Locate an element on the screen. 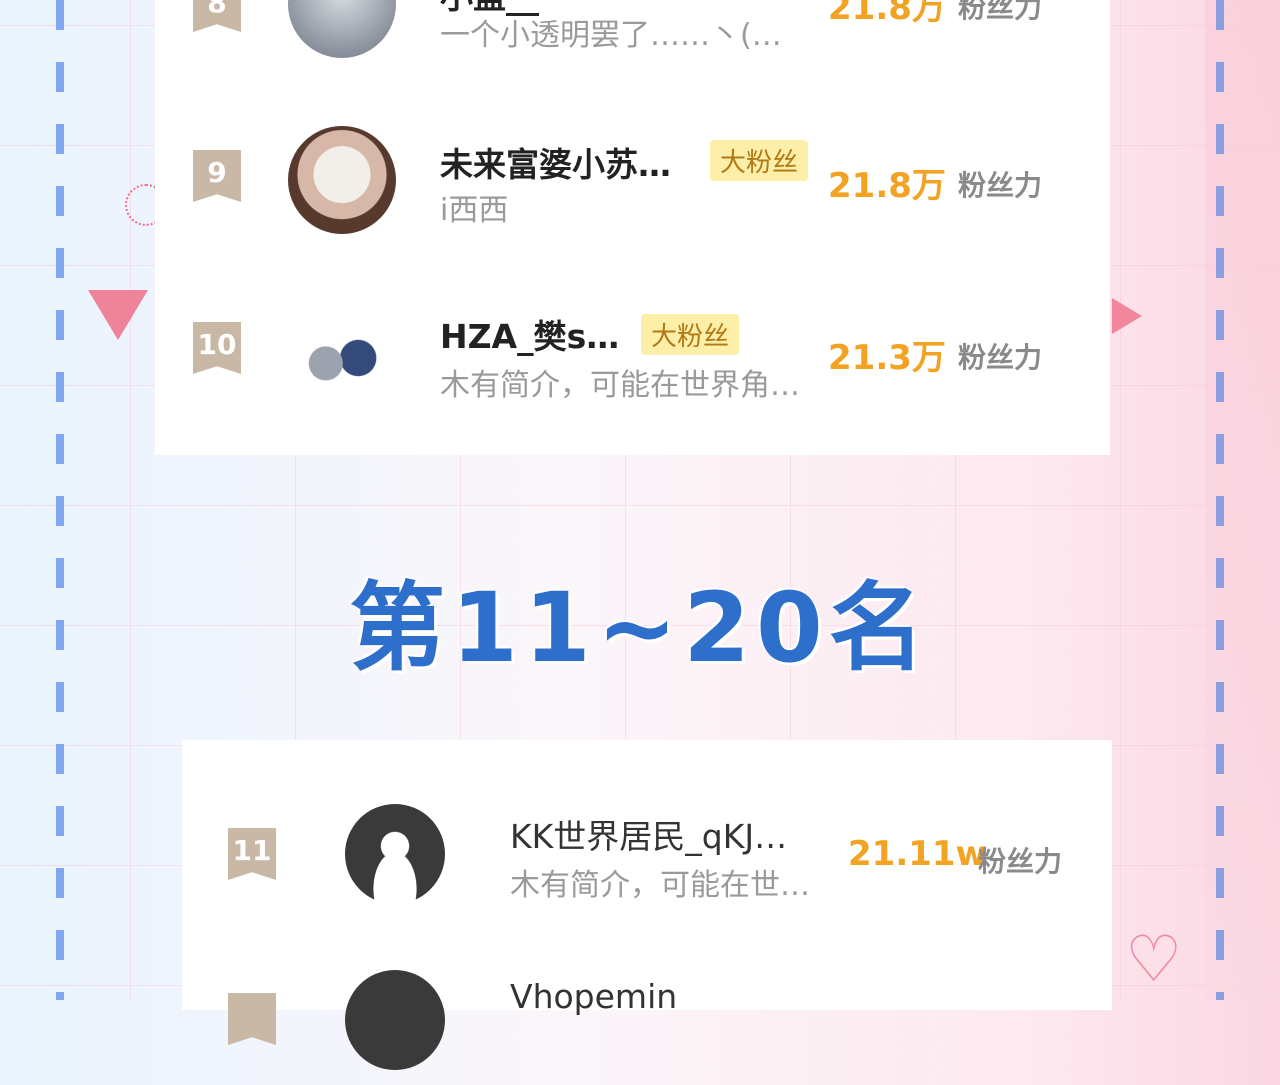  user-description: i西西 is located at coordinates (474, 210).